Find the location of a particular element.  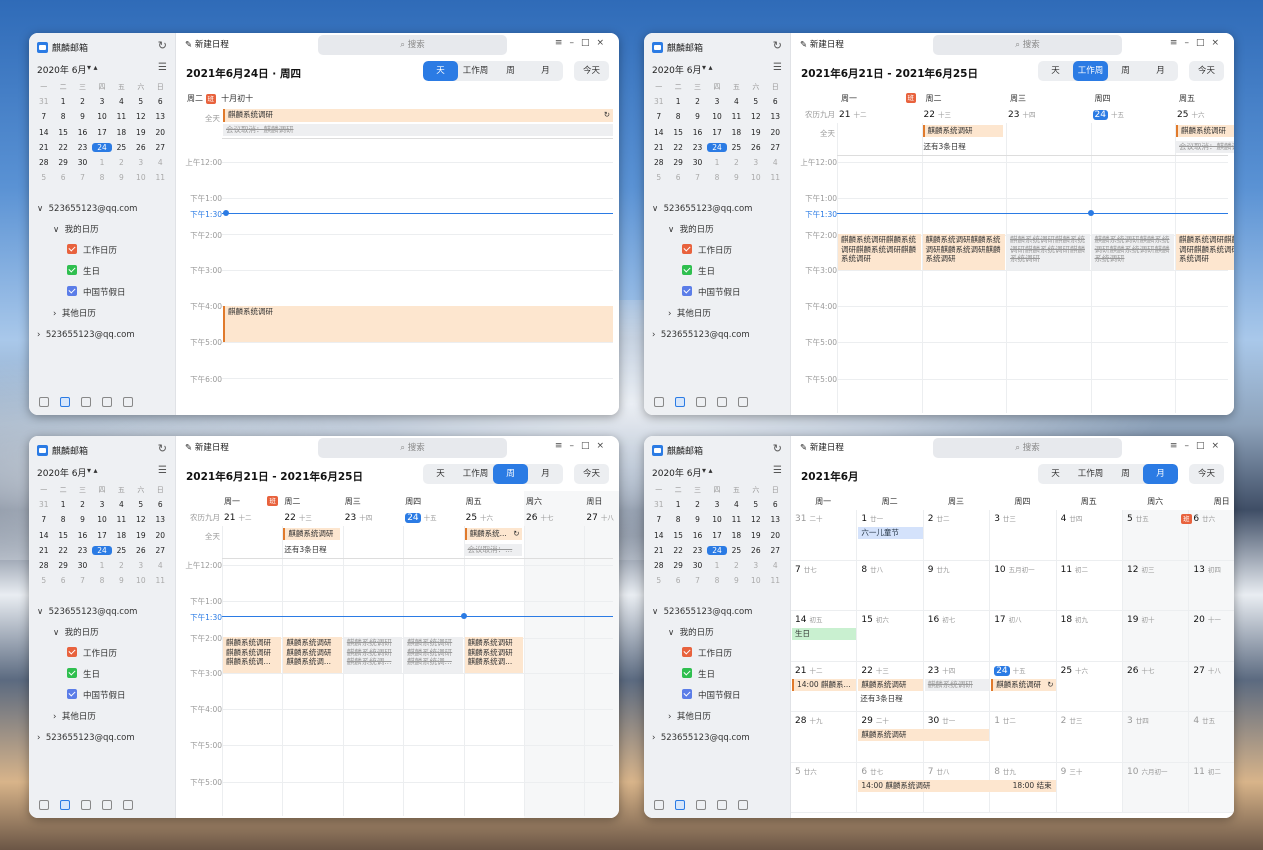

event: 麒麟系统调研 is located at coordinates (890, 684).